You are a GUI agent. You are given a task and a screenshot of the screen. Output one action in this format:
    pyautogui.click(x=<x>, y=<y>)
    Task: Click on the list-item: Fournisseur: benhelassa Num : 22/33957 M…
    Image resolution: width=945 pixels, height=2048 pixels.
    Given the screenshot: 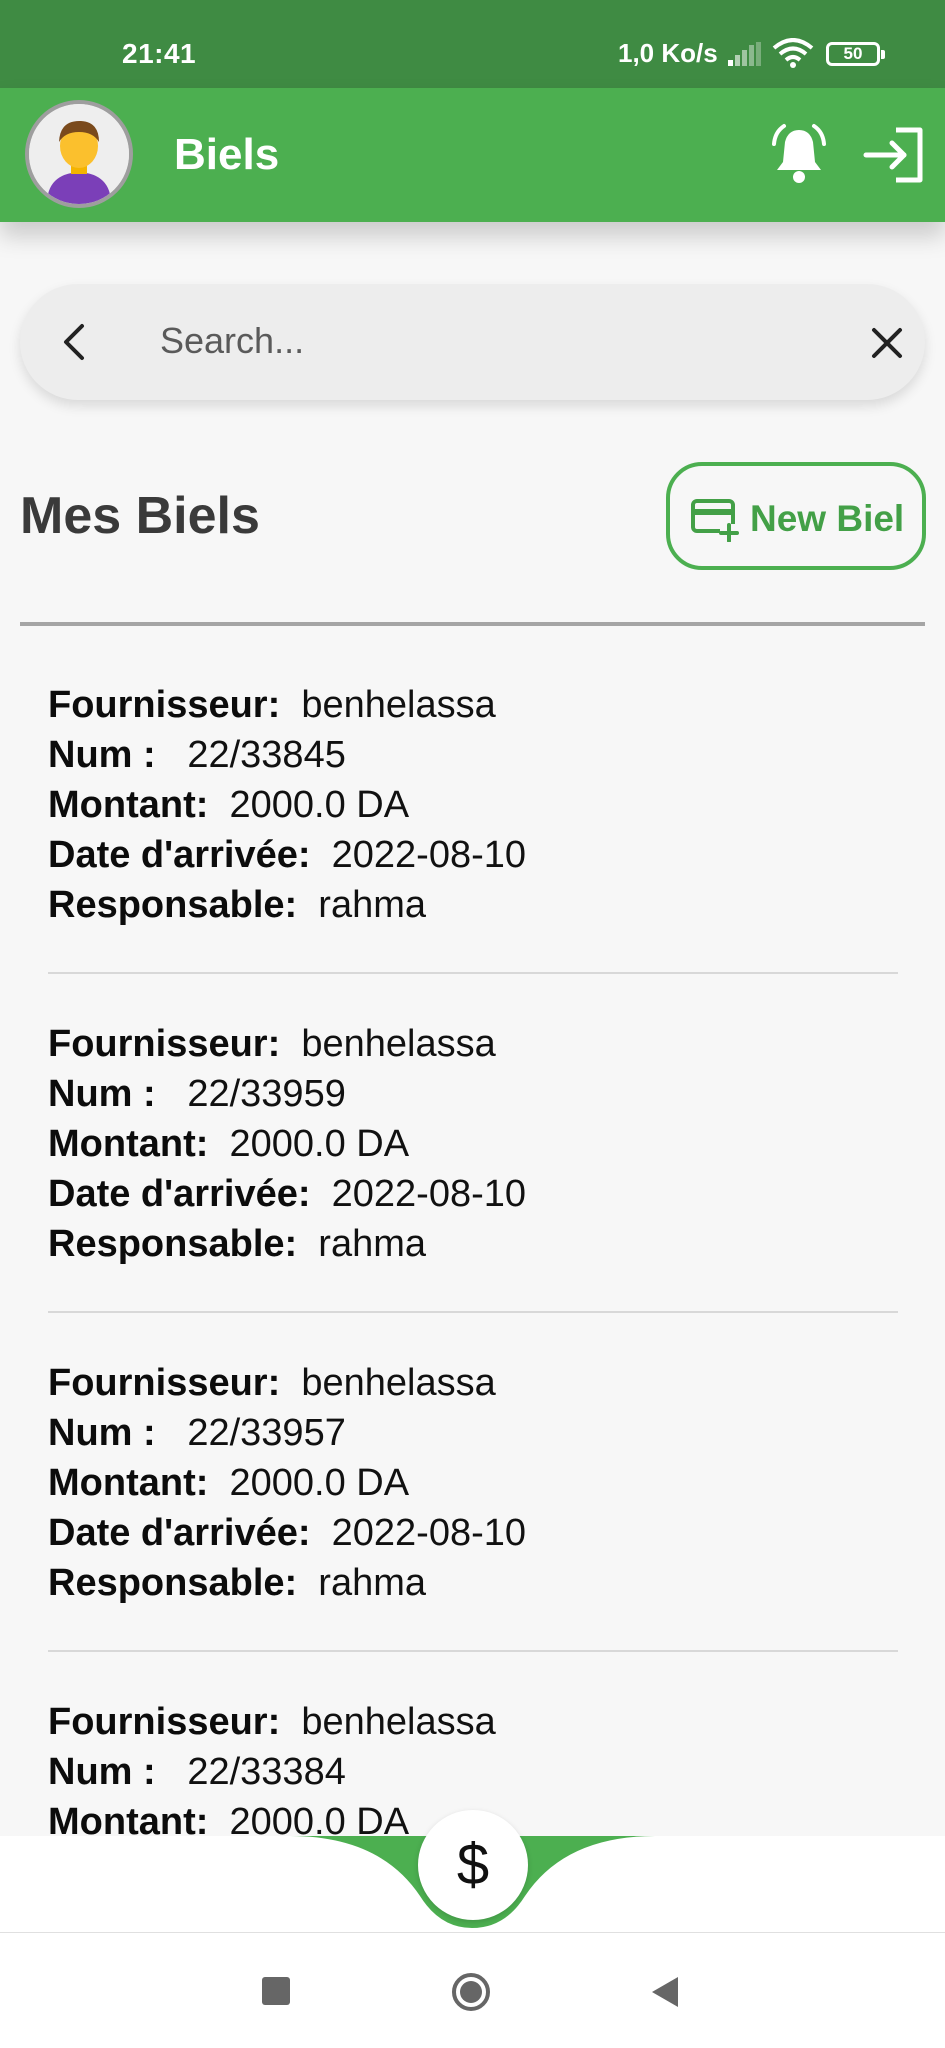 What is the action you would take?
    pyautogui.click(x=473, y=1531)
    